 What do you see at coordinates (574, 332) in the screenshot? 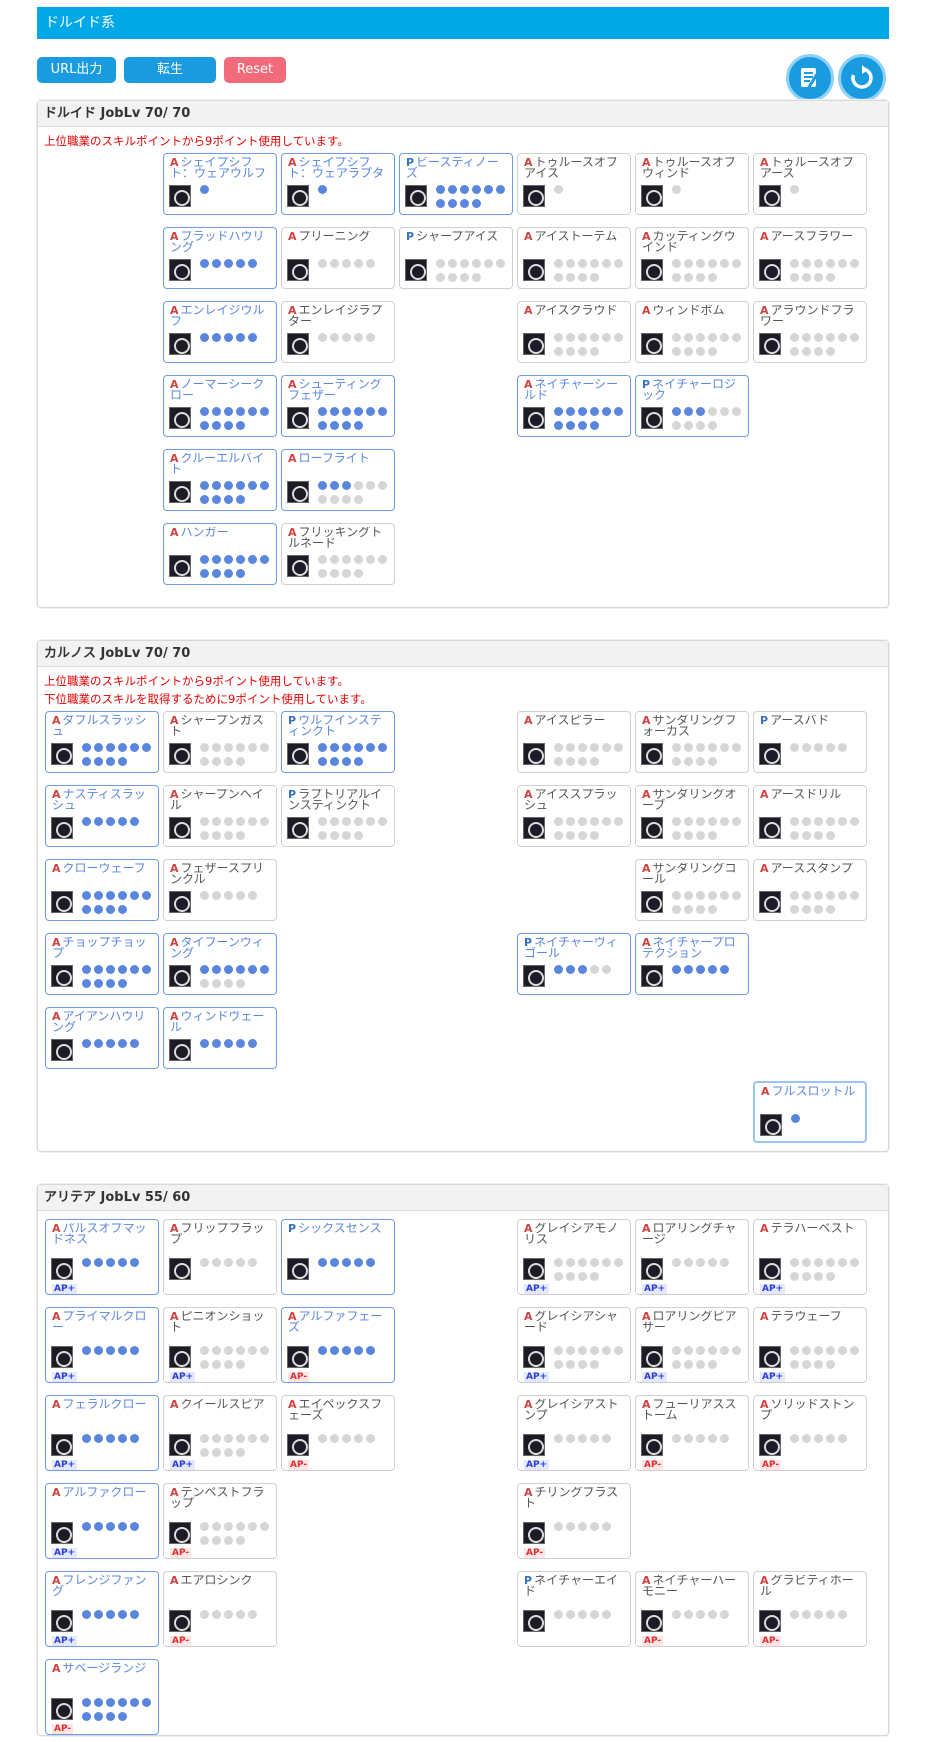
I see `skill-box: A アイスクラウド` at bounding box center [574, 332].